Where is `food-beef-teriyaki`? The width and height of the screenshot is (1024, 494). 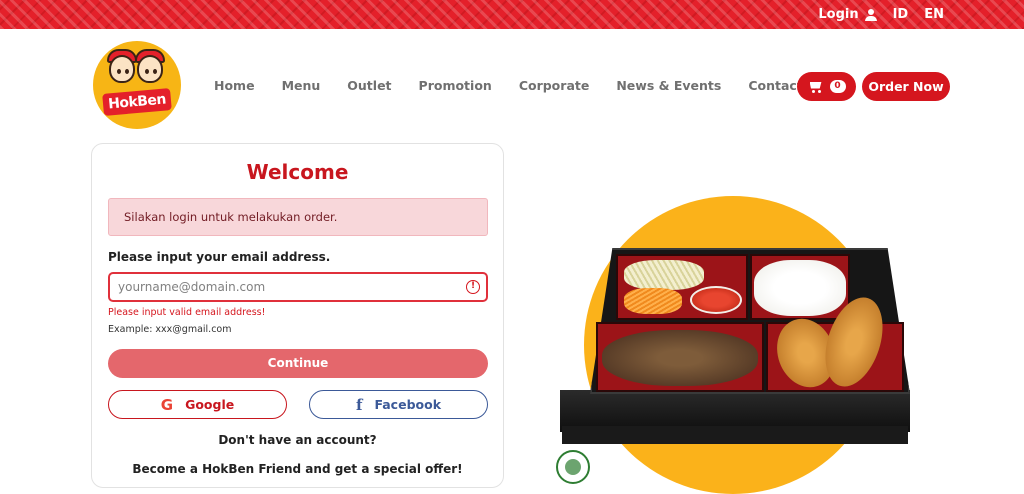
food-beef-teriyaki is located at coordinates (680, 358).